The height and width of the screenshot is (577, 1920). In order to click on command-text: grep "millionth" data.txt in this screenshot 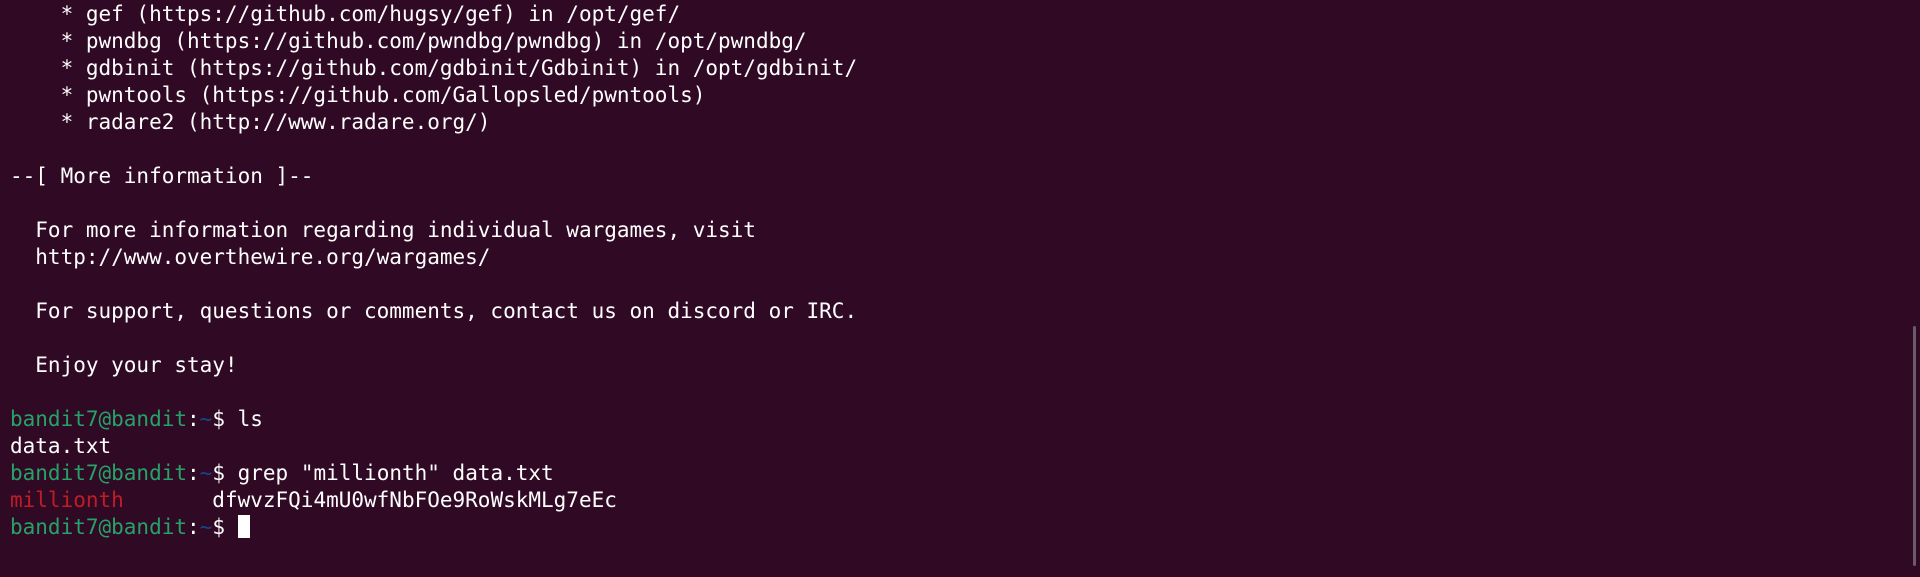, I will do `click(395, 473)`.